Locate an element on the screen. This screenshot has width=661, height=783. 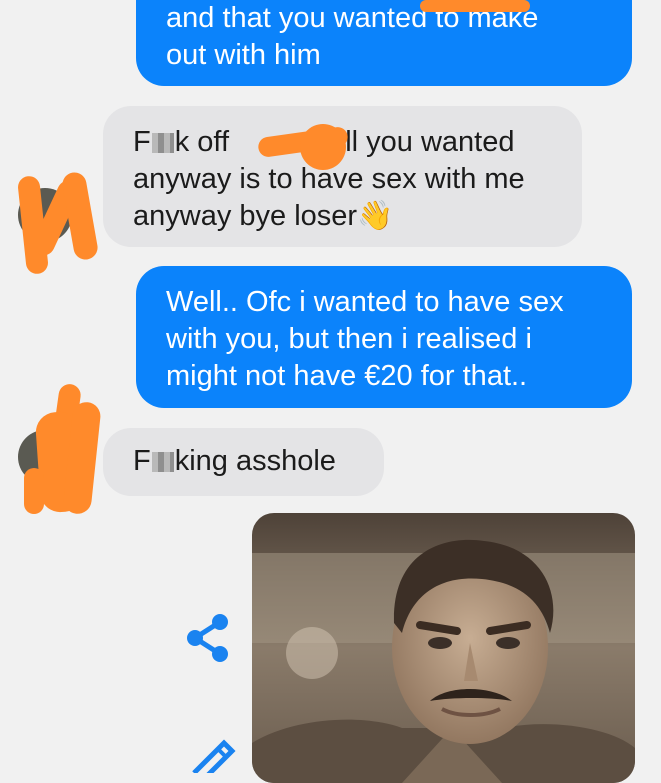
edit-button is located at coordinates (206, 756).